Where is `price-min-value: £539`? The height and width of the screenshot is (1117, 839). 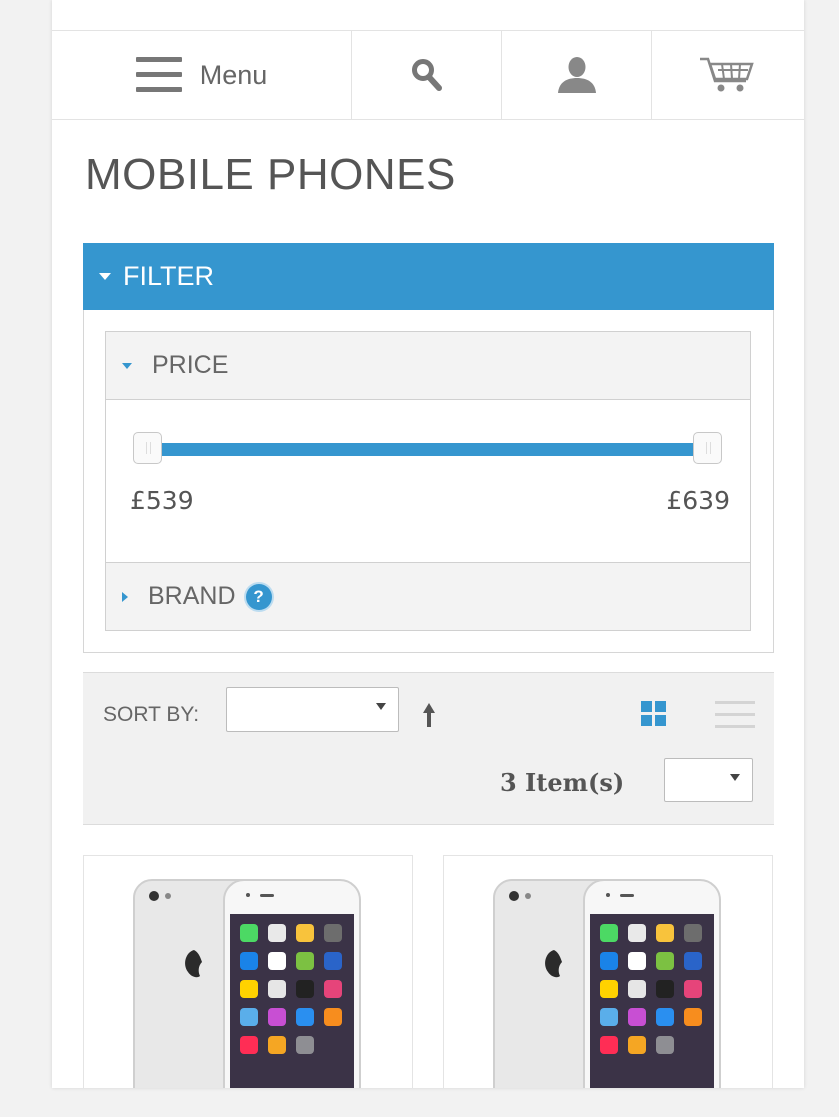
price-min-value: £539 is located at coordinates (162, 500).